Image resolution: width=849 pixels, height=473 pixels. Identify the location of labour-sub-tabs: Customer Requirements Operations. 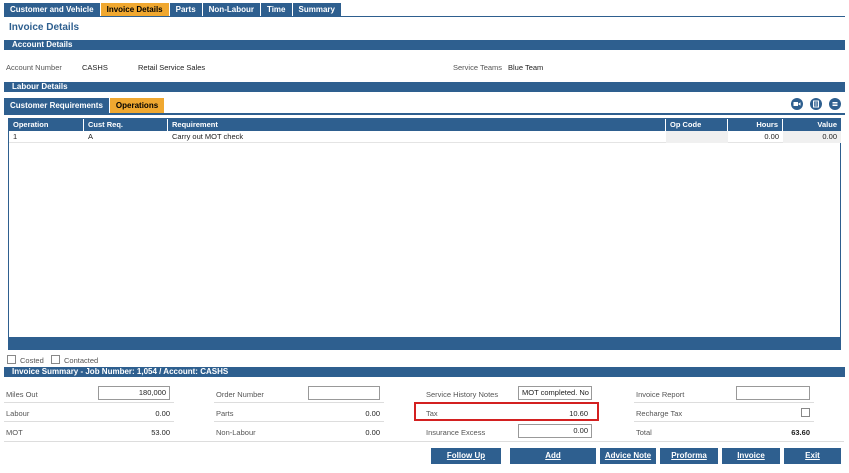
(85, 105).